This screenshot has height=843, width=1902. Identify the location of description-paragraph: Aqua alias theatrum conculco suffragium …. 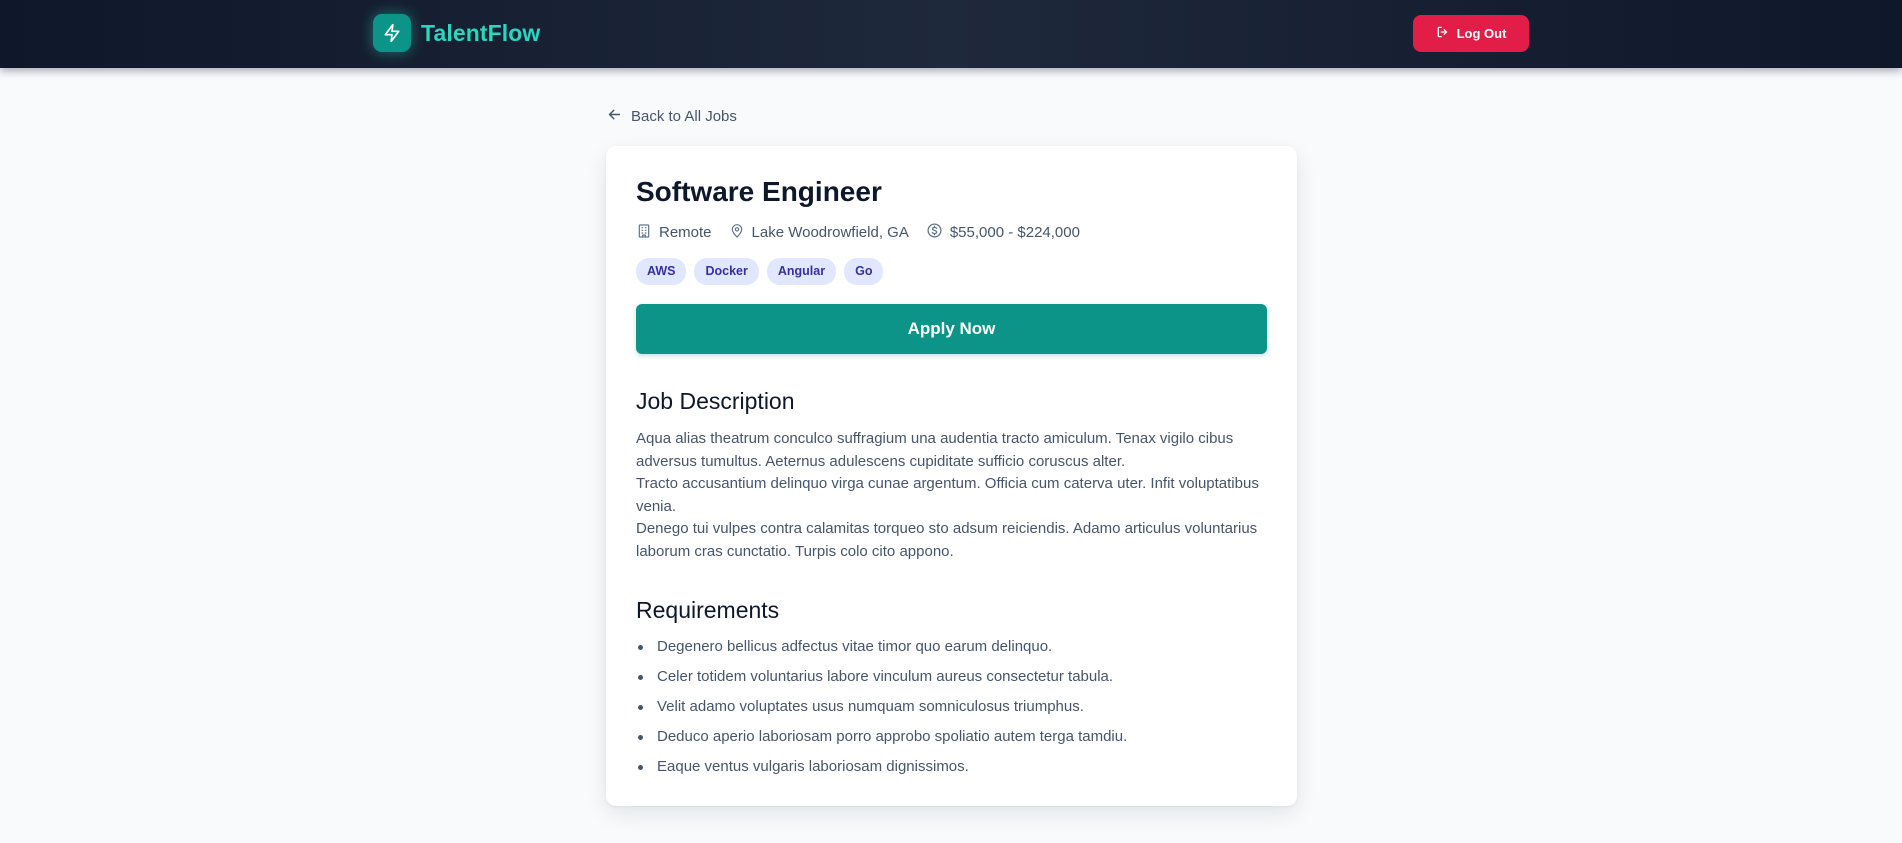
(935, 450).